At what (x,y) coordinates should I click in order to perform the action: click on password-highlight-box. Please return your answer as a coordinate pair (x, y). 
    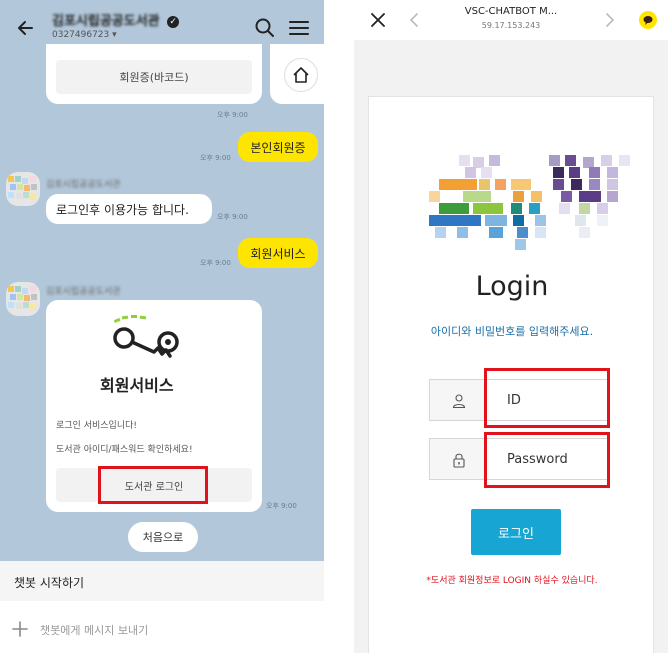
    Looking at the image, I should click on (547, 460).